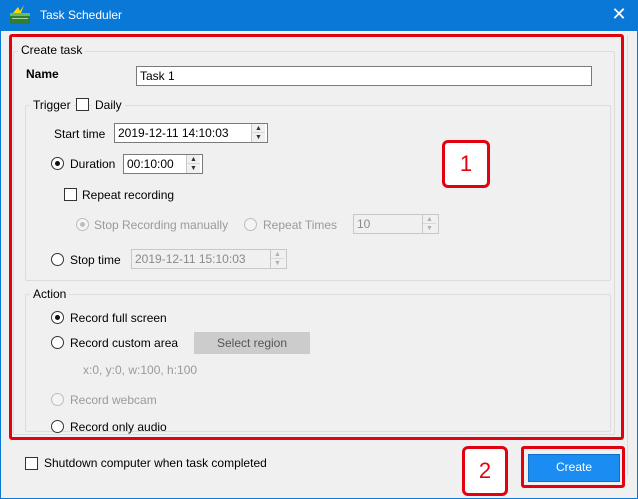 This screenshot has height=499, width=638. Describe the element at coordinates (155, 463) in the screenshot. I see `shutdown-label: Shutdown computer when task completed` at that location.